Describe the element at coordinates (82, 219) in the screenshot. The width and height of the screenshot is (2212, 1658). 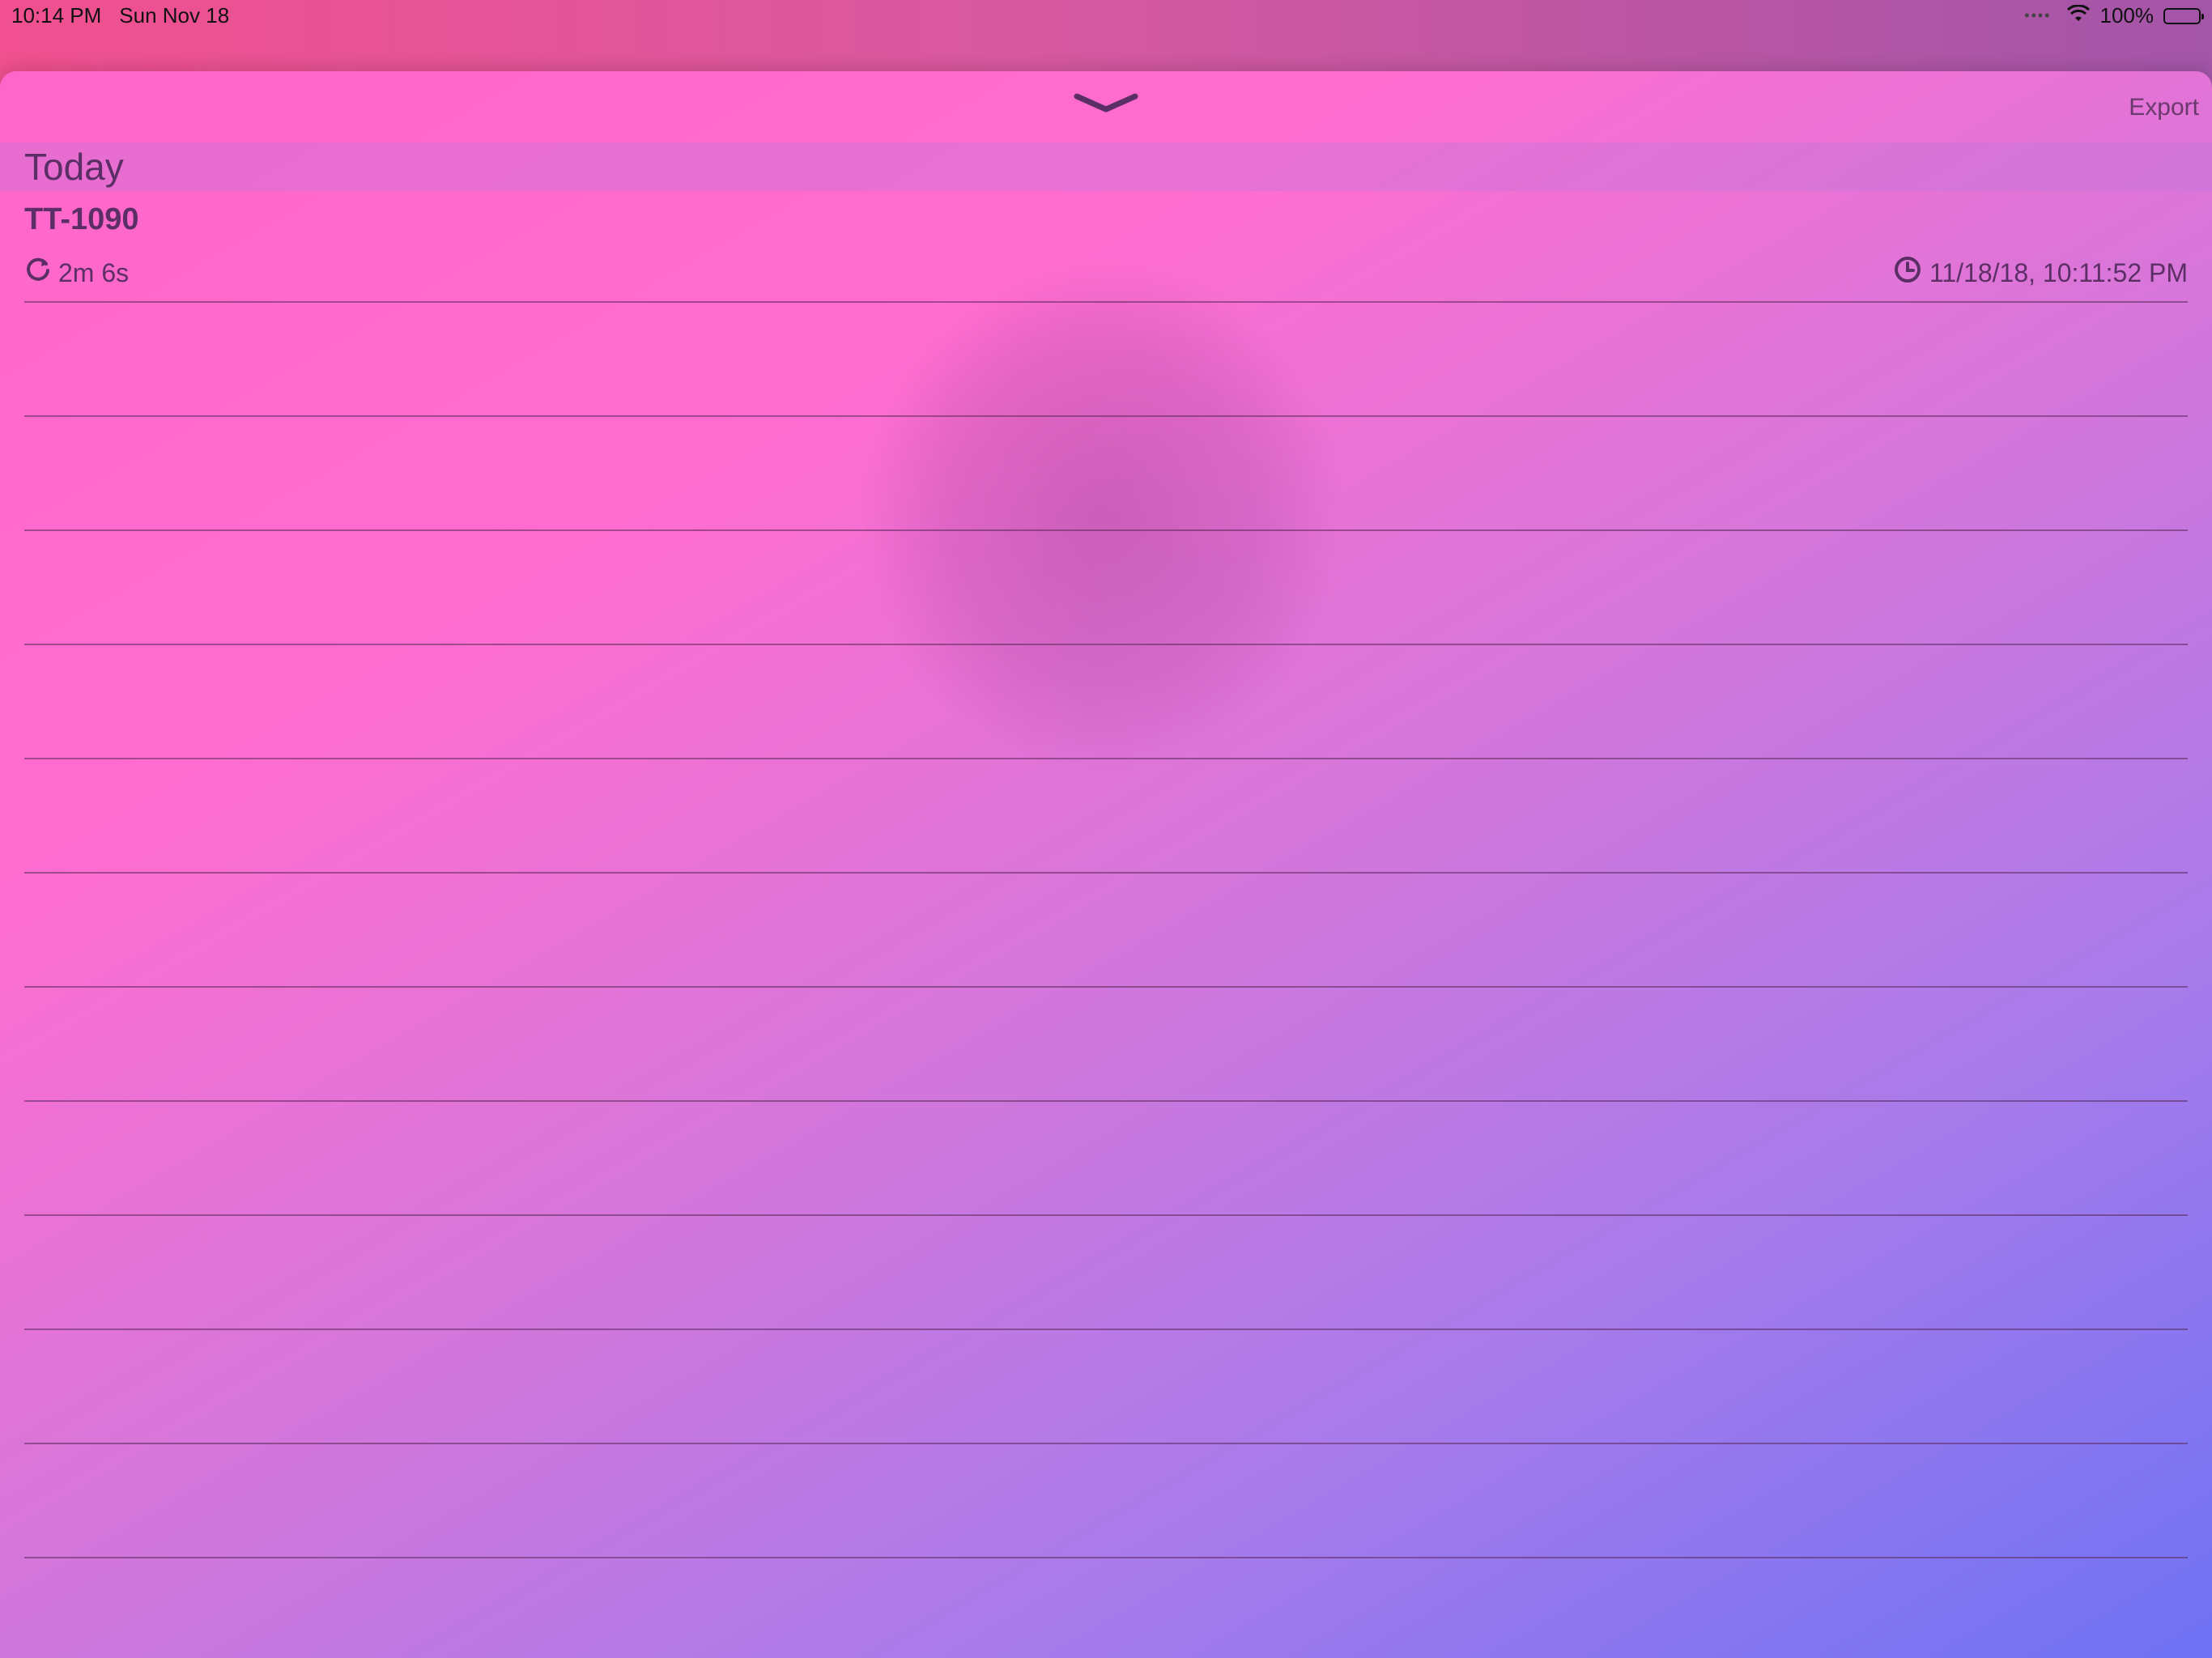
I see `entry-title: TT-1090` at that location.